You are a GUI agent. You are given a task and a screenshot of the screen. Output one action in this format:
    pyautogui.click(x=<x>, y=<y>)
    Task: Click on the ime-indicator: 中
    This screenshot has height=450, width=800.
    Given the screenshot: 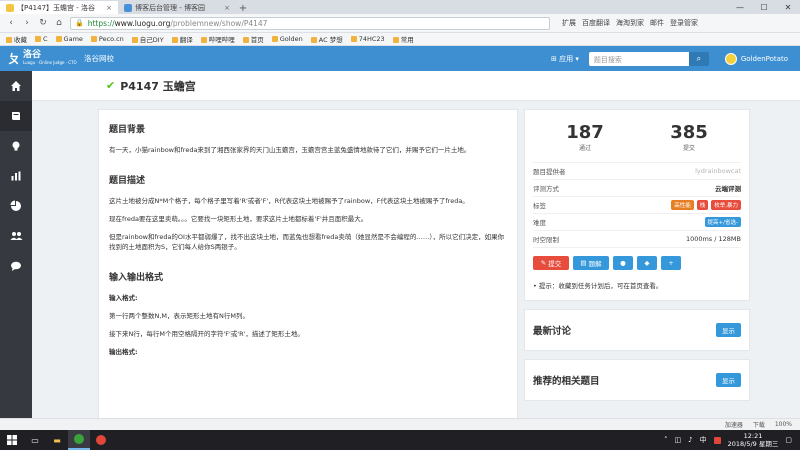 What is the action you would take?
    pyautogui.click(x=703, y=440)
    